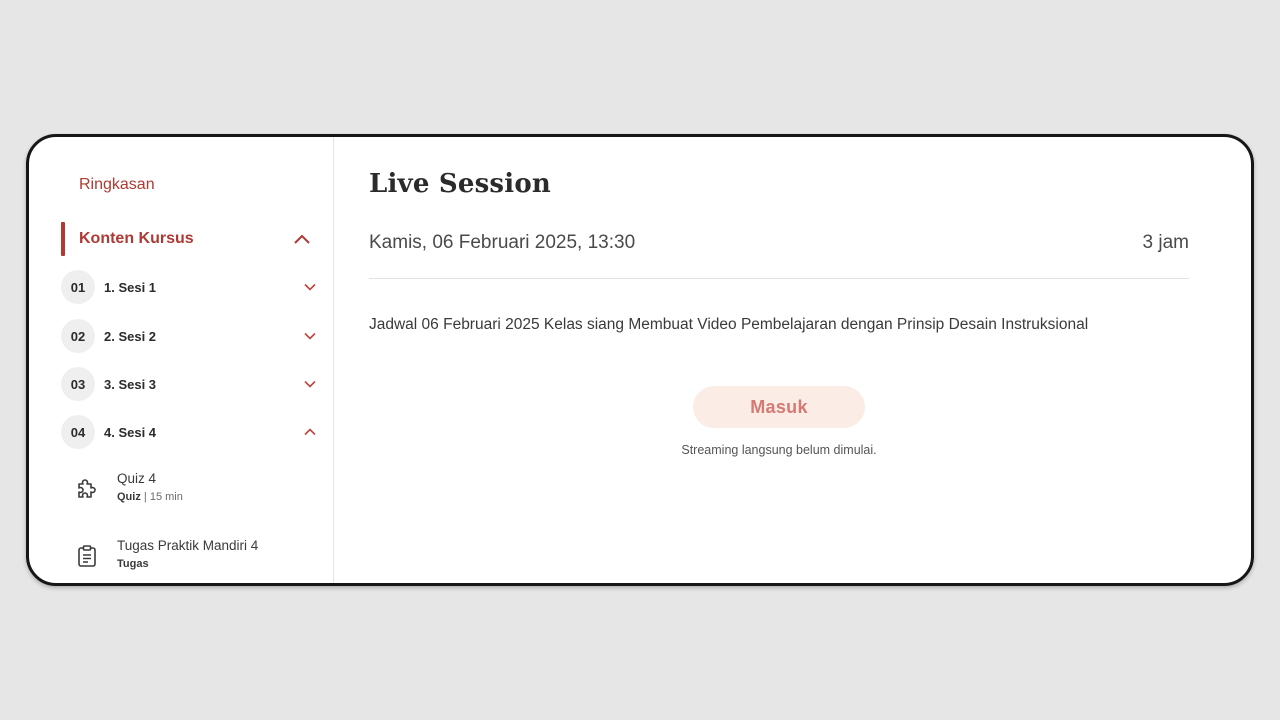  I want to click on activity-type: Tugas, so click(133, 564).